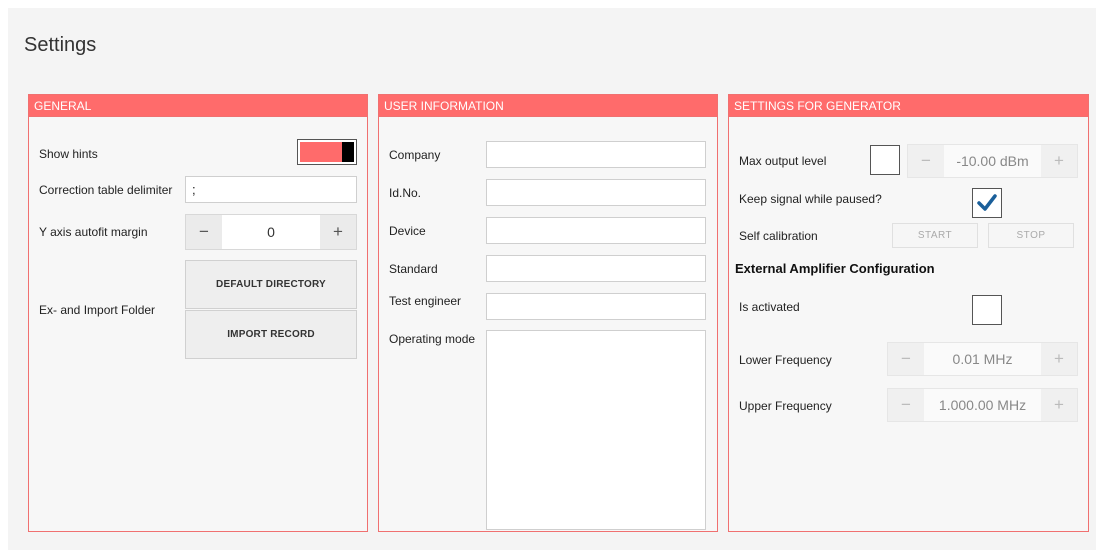  What do you see at coordinates (1059, 161) in the screenshot?
I see `max-output-plus-button: +` at bounding box center [1059, 161].